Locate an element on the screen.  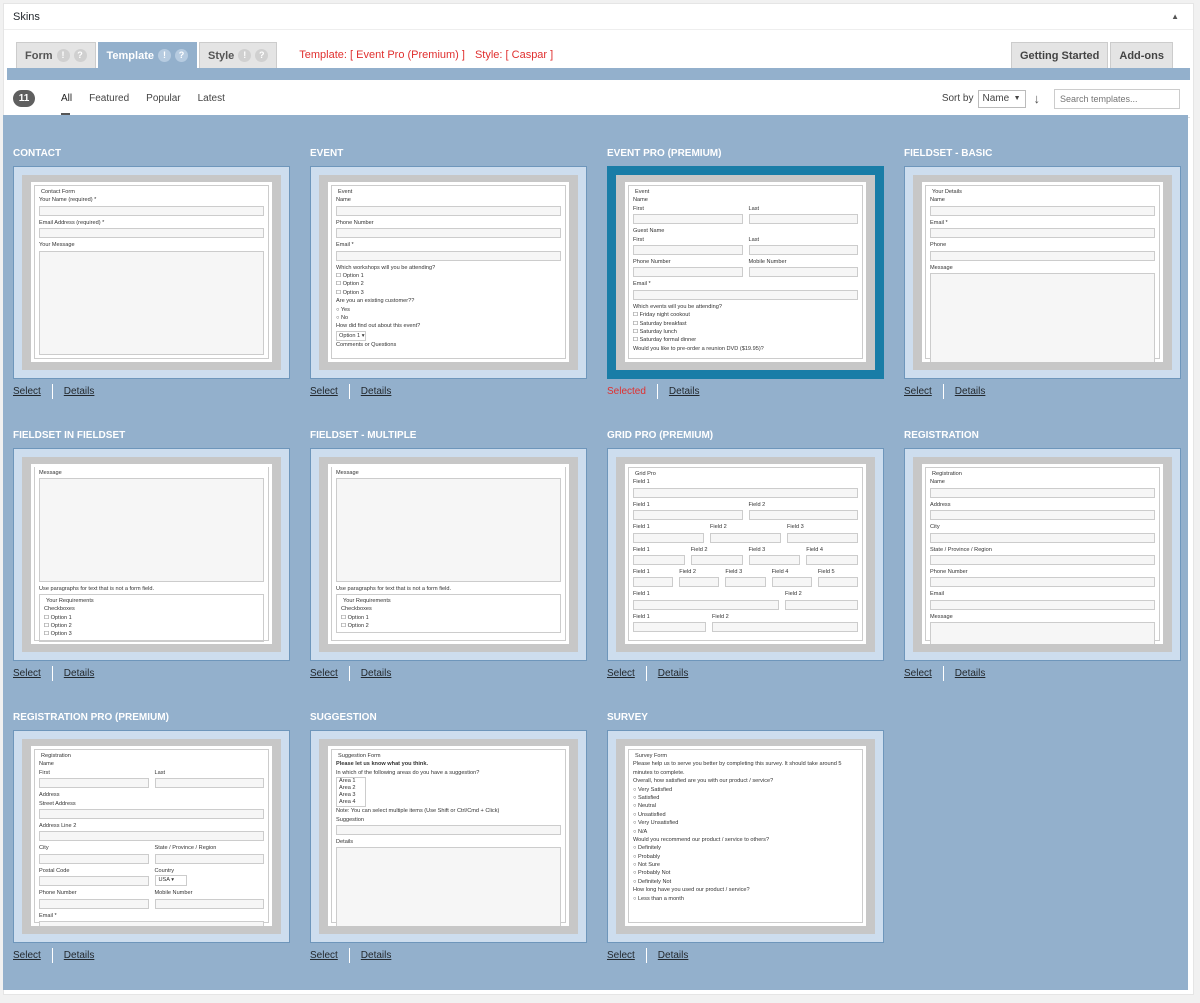
tab-style: Style ! ? is located at coordinates (238, 55).